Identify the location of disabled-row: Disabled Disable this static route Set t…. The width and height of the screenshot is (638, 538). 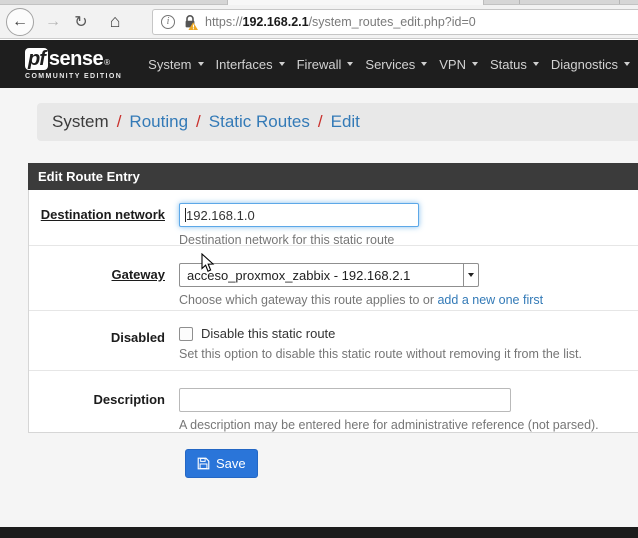
(333, 340).